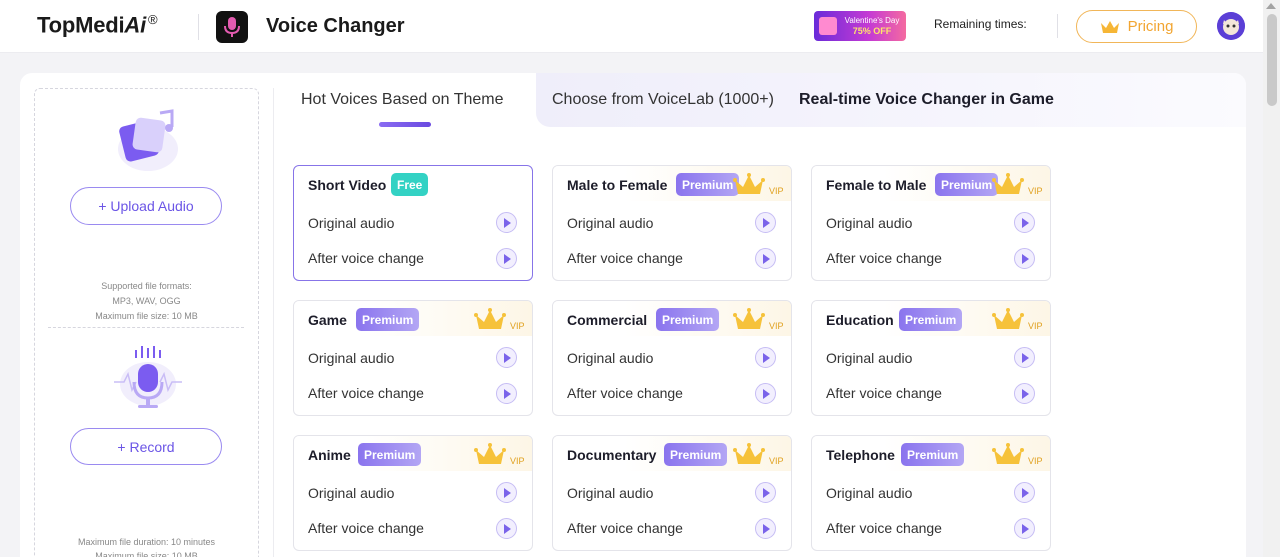 This screenshot has height=557, width=1280. What do you see at coordinates (273, 322) in the screenshot?
I see `vertical-divider` at bounding box center [273, 322].